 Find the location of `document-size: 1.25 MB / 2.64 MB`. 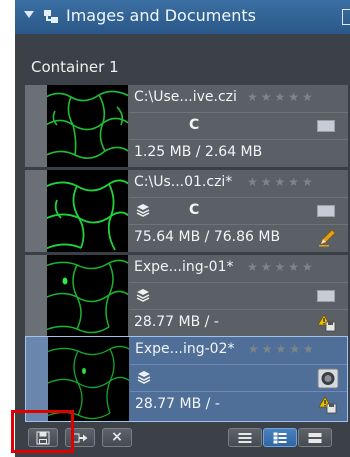

document-size: 1.25 MB / 2.64 MB is located at coordinates (198, 152).